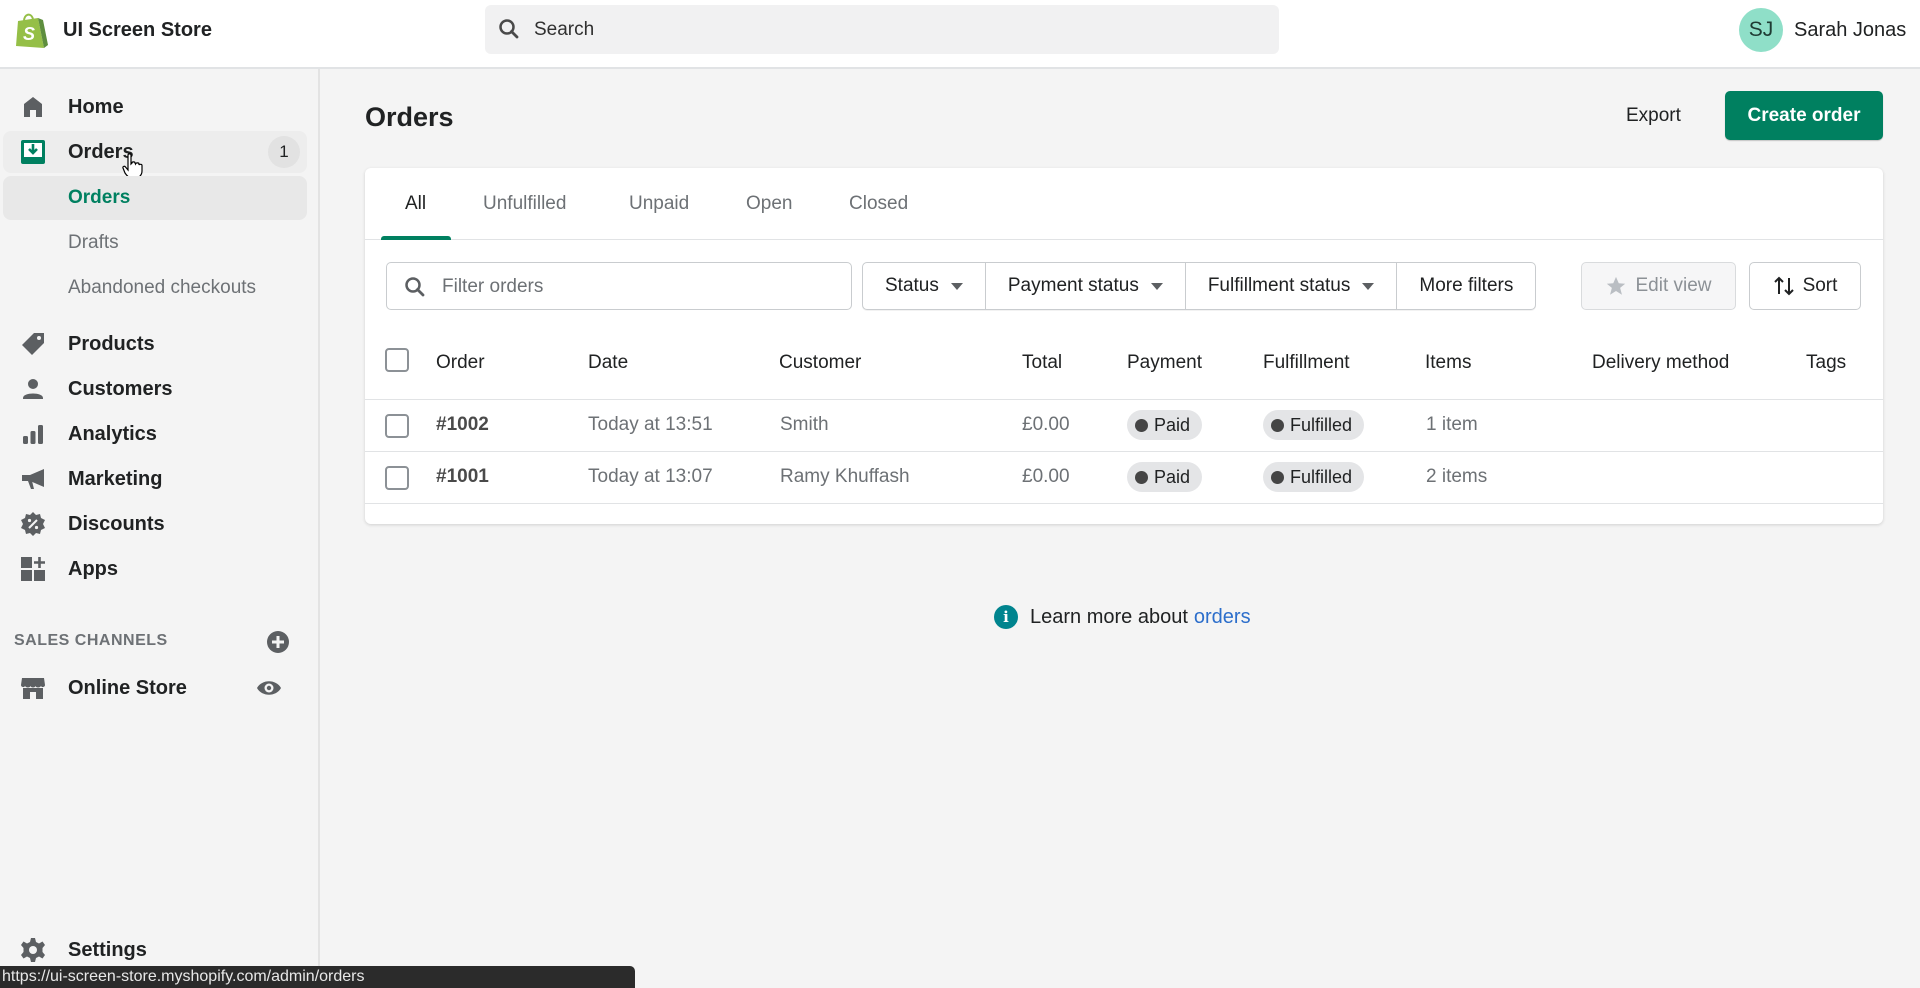 This screenshot has height=988, width=1920. Describe the element at coordinates (111, 343) in the screenshot. I see `sidebar-item-label: Products` at that location.